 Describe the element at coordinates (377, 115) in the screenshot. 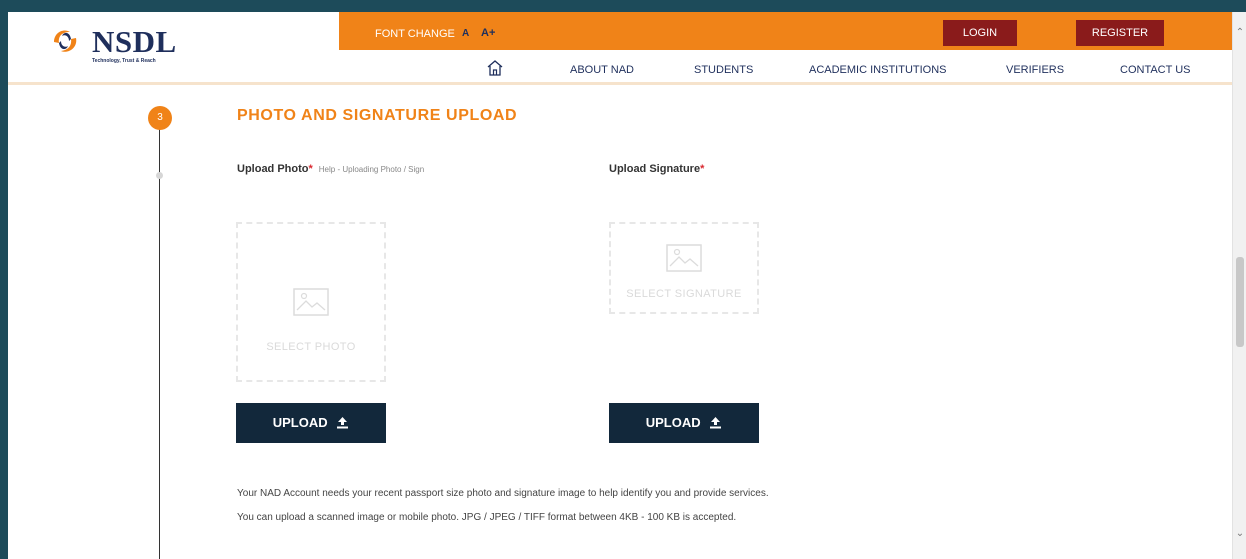

I see `section-title: PHOTO AND SIGNATURE UPLOAD` at that location.